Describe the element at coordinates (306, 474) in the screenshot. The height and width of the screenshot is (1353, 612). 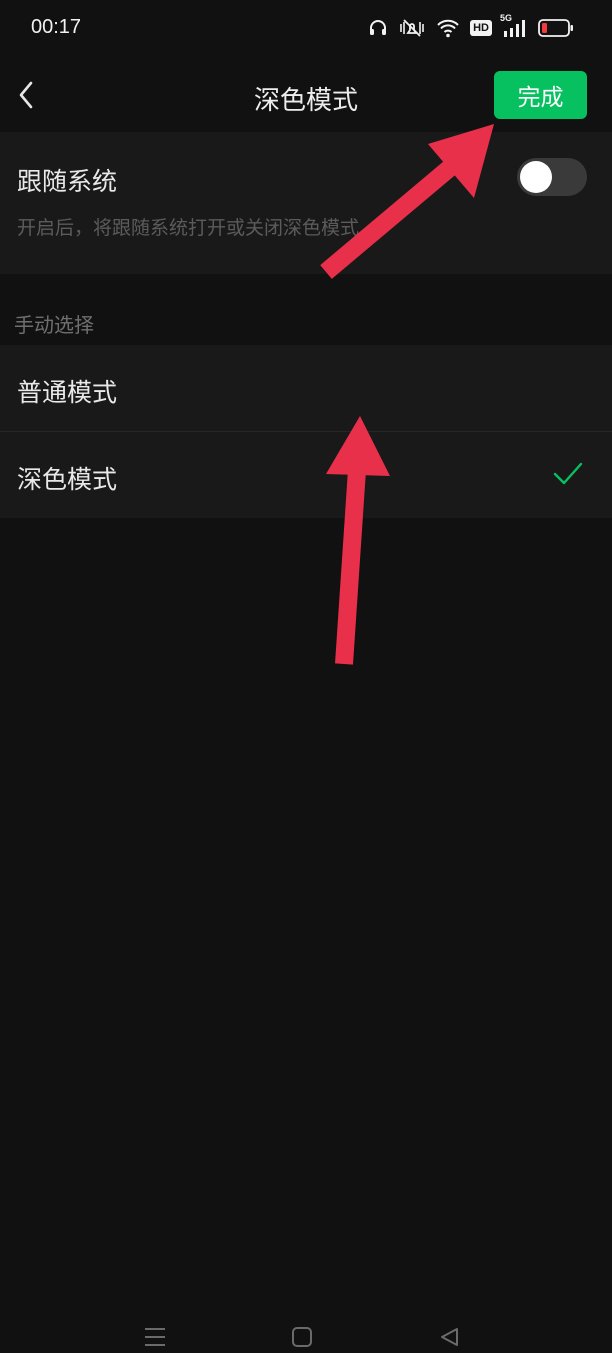
I see `option-dark-mode: 深色模式` at that location.